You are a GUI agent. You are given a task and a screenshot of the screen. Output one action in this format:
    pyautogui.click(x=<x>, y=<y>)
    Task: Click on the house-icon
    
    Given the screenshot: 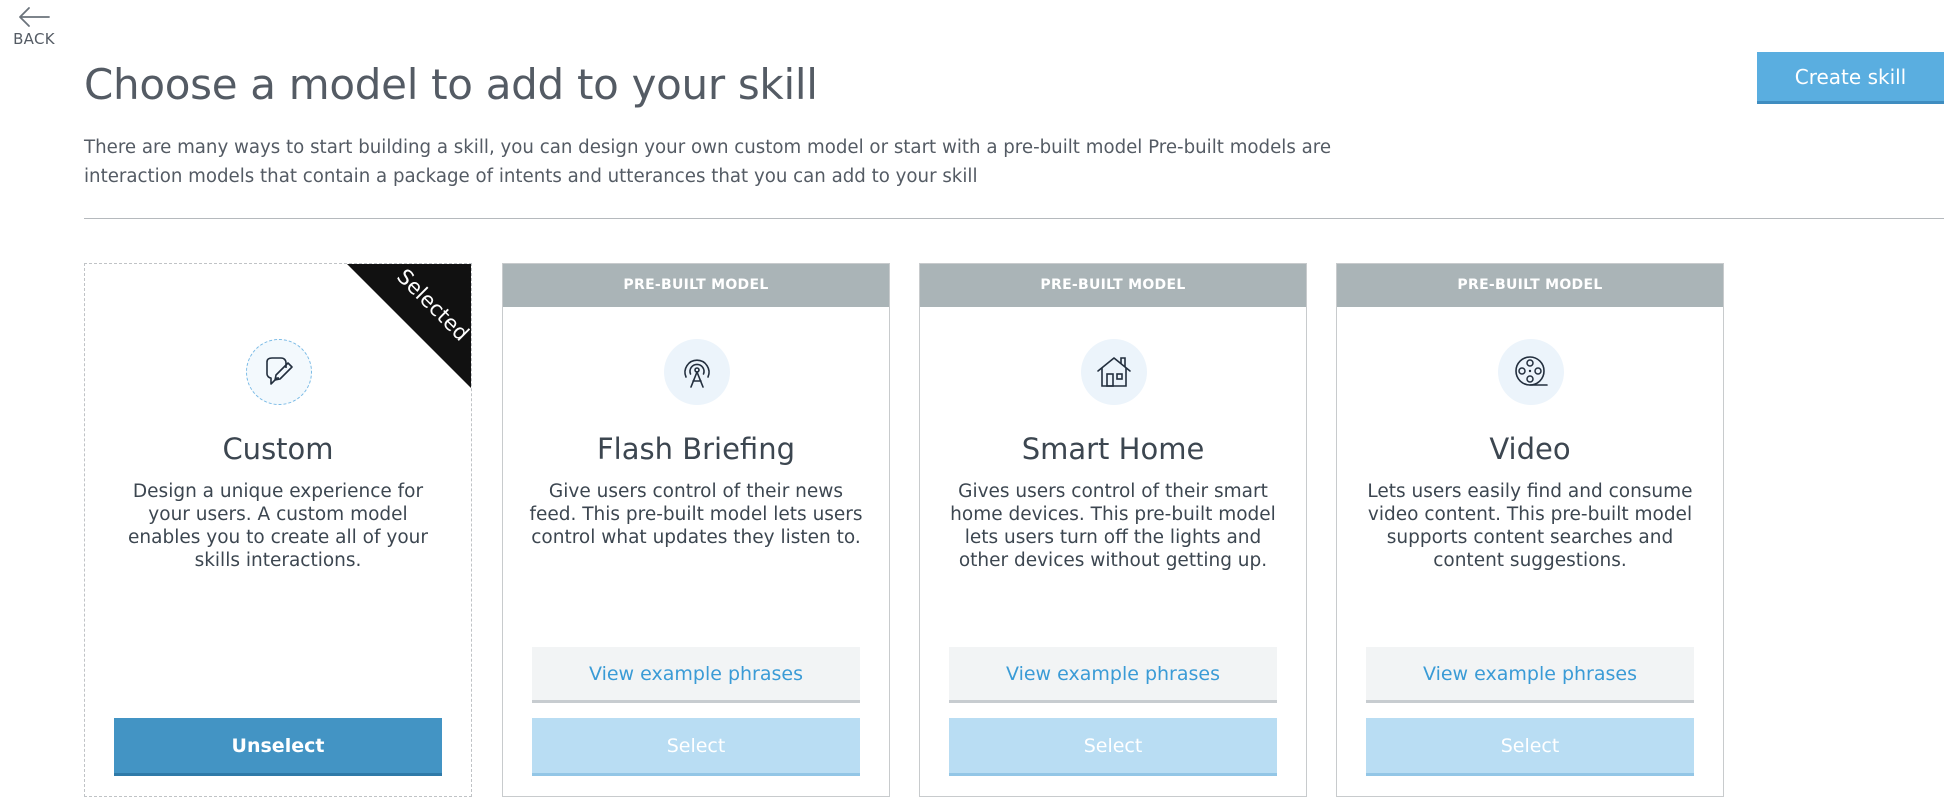 What is the action you would take?
    pyautogui.click(x=1114, y=372)
    